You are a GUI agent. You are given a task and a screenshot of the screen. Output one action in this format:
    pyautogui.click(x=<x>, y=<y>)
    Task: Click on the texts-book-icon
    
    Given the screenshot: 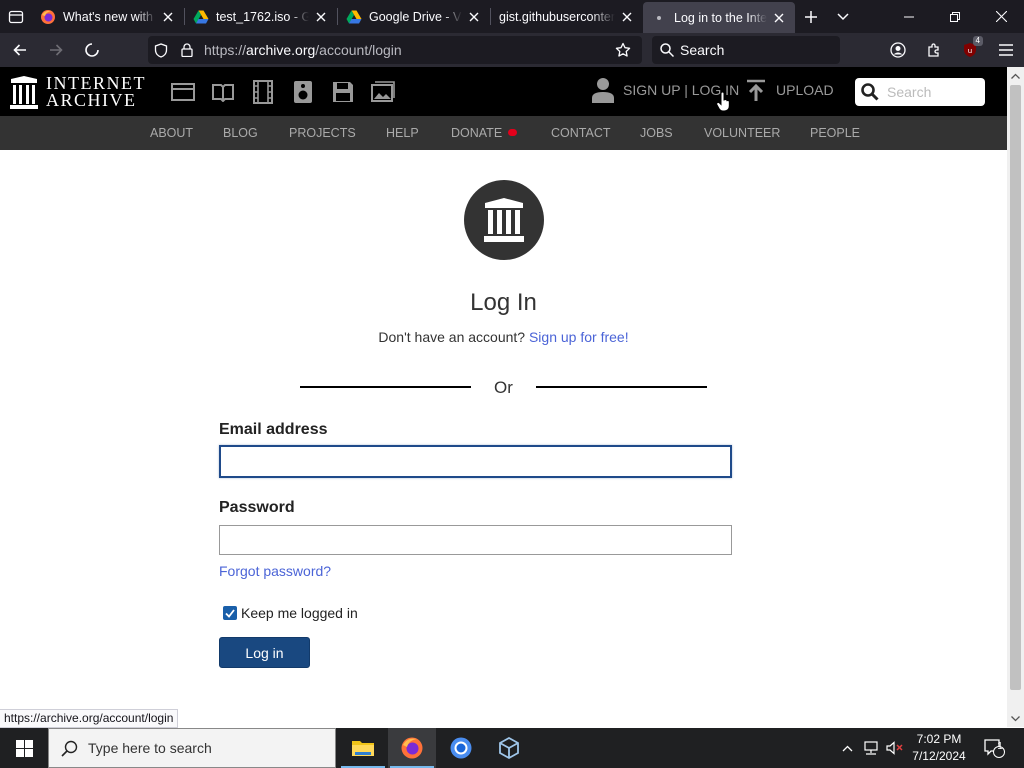 What is the action you would take?
    pyautogui.click(x=223, y=92)
    